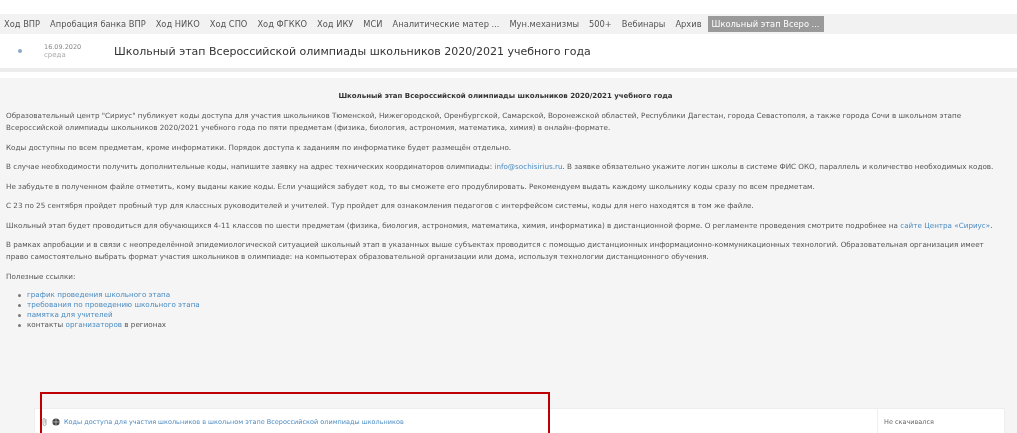 This screenshot has height=433, width=1017. I want to click on nav-tab: Мун.механизмы, so click(544, 24).